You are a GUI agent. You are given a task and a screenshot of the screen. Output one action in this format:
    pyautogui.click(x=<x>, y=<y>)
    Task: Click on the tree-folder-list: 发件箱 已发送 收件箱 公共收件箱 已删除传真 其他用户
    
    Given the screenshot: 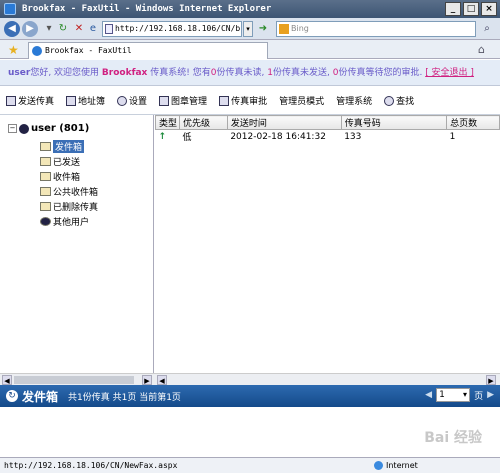 What is the action you would take?
    pyautogui.click(x=69, y=184)
    